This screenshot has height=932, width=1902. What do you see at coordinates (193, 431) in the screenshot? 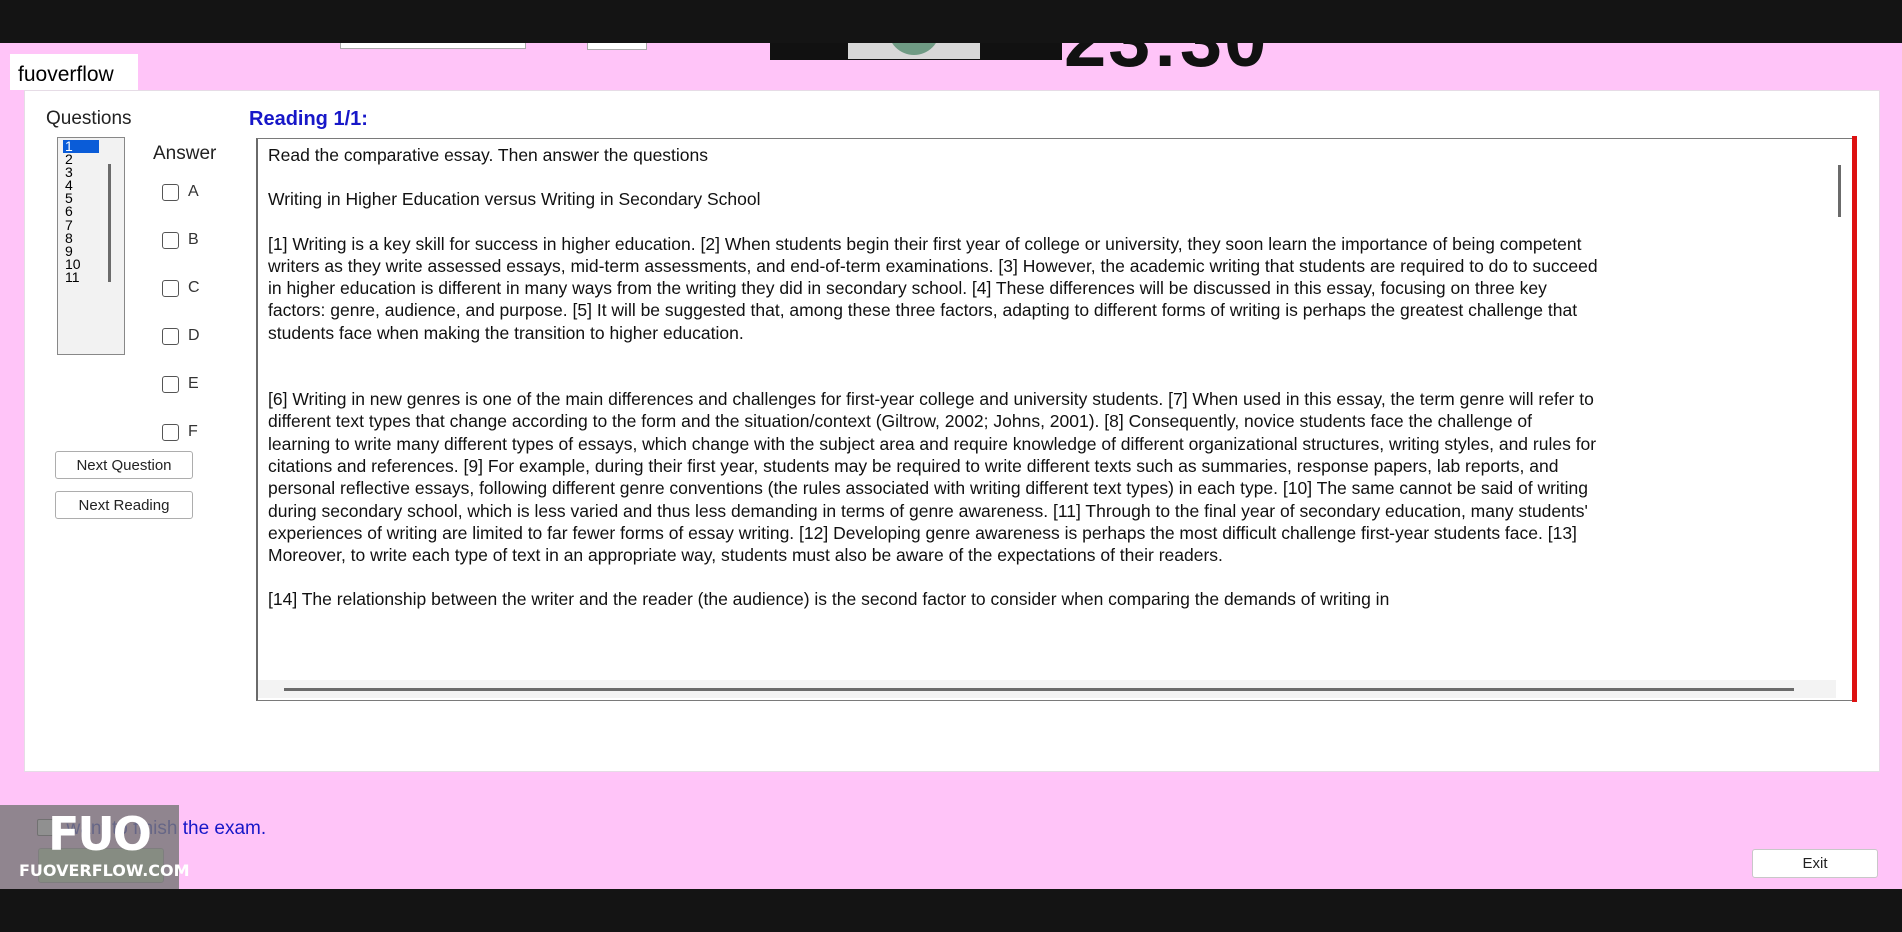
I see `option-label: F` at bounding box center [193, 431].